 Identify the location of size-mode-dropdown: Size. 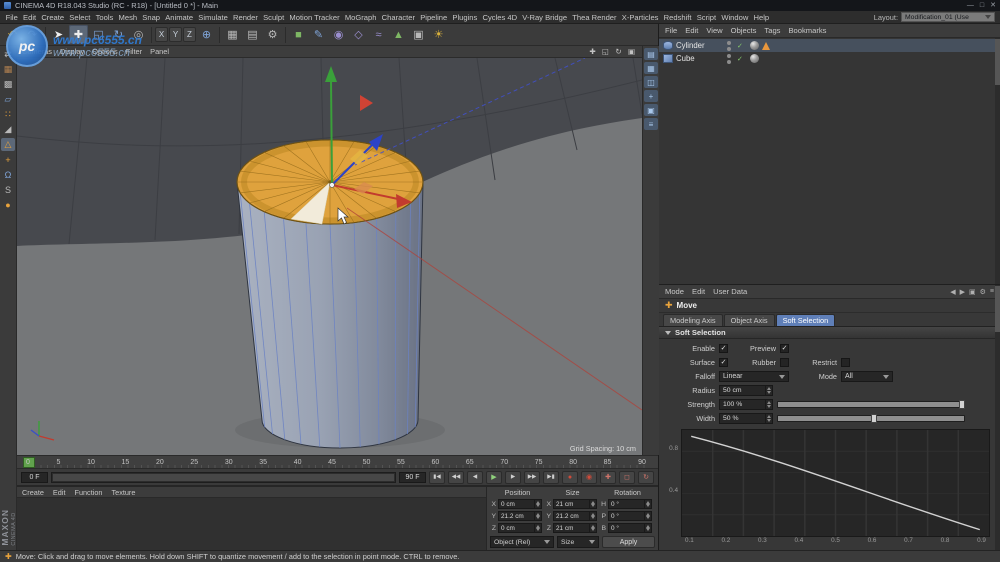
(578, 542).